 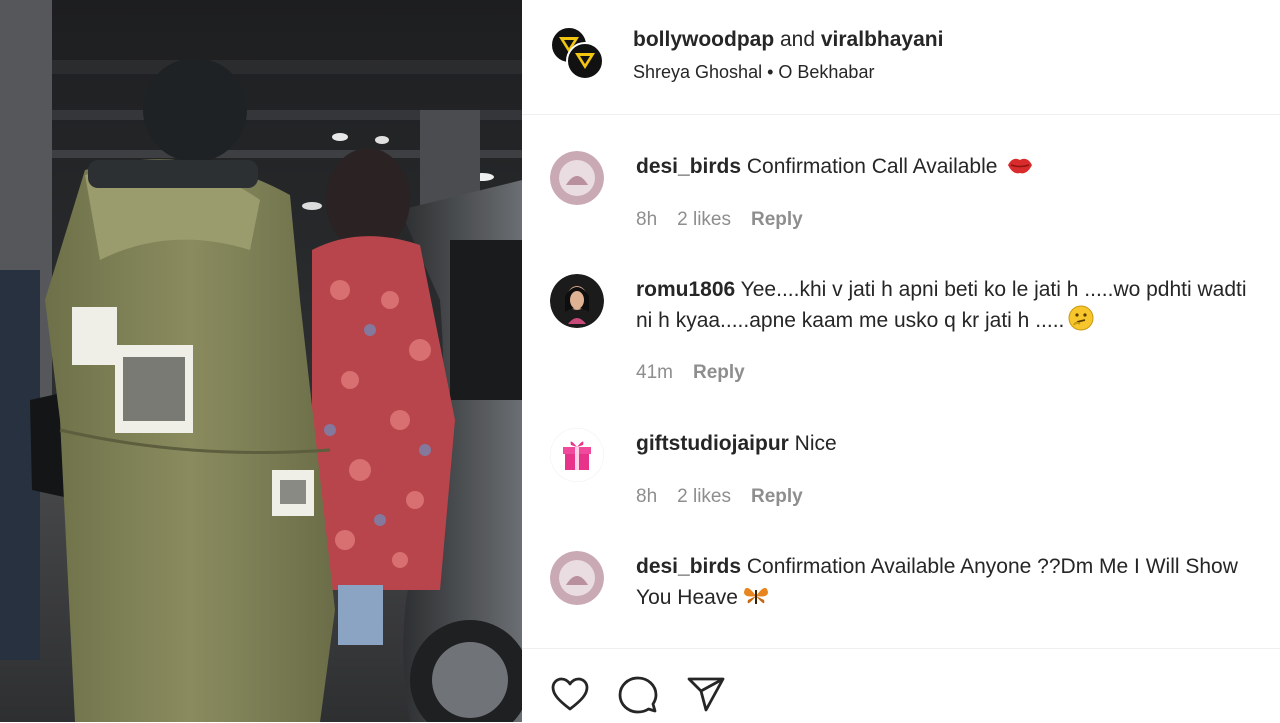 I want to click on collab-avatars, so click(x=580, y=56).